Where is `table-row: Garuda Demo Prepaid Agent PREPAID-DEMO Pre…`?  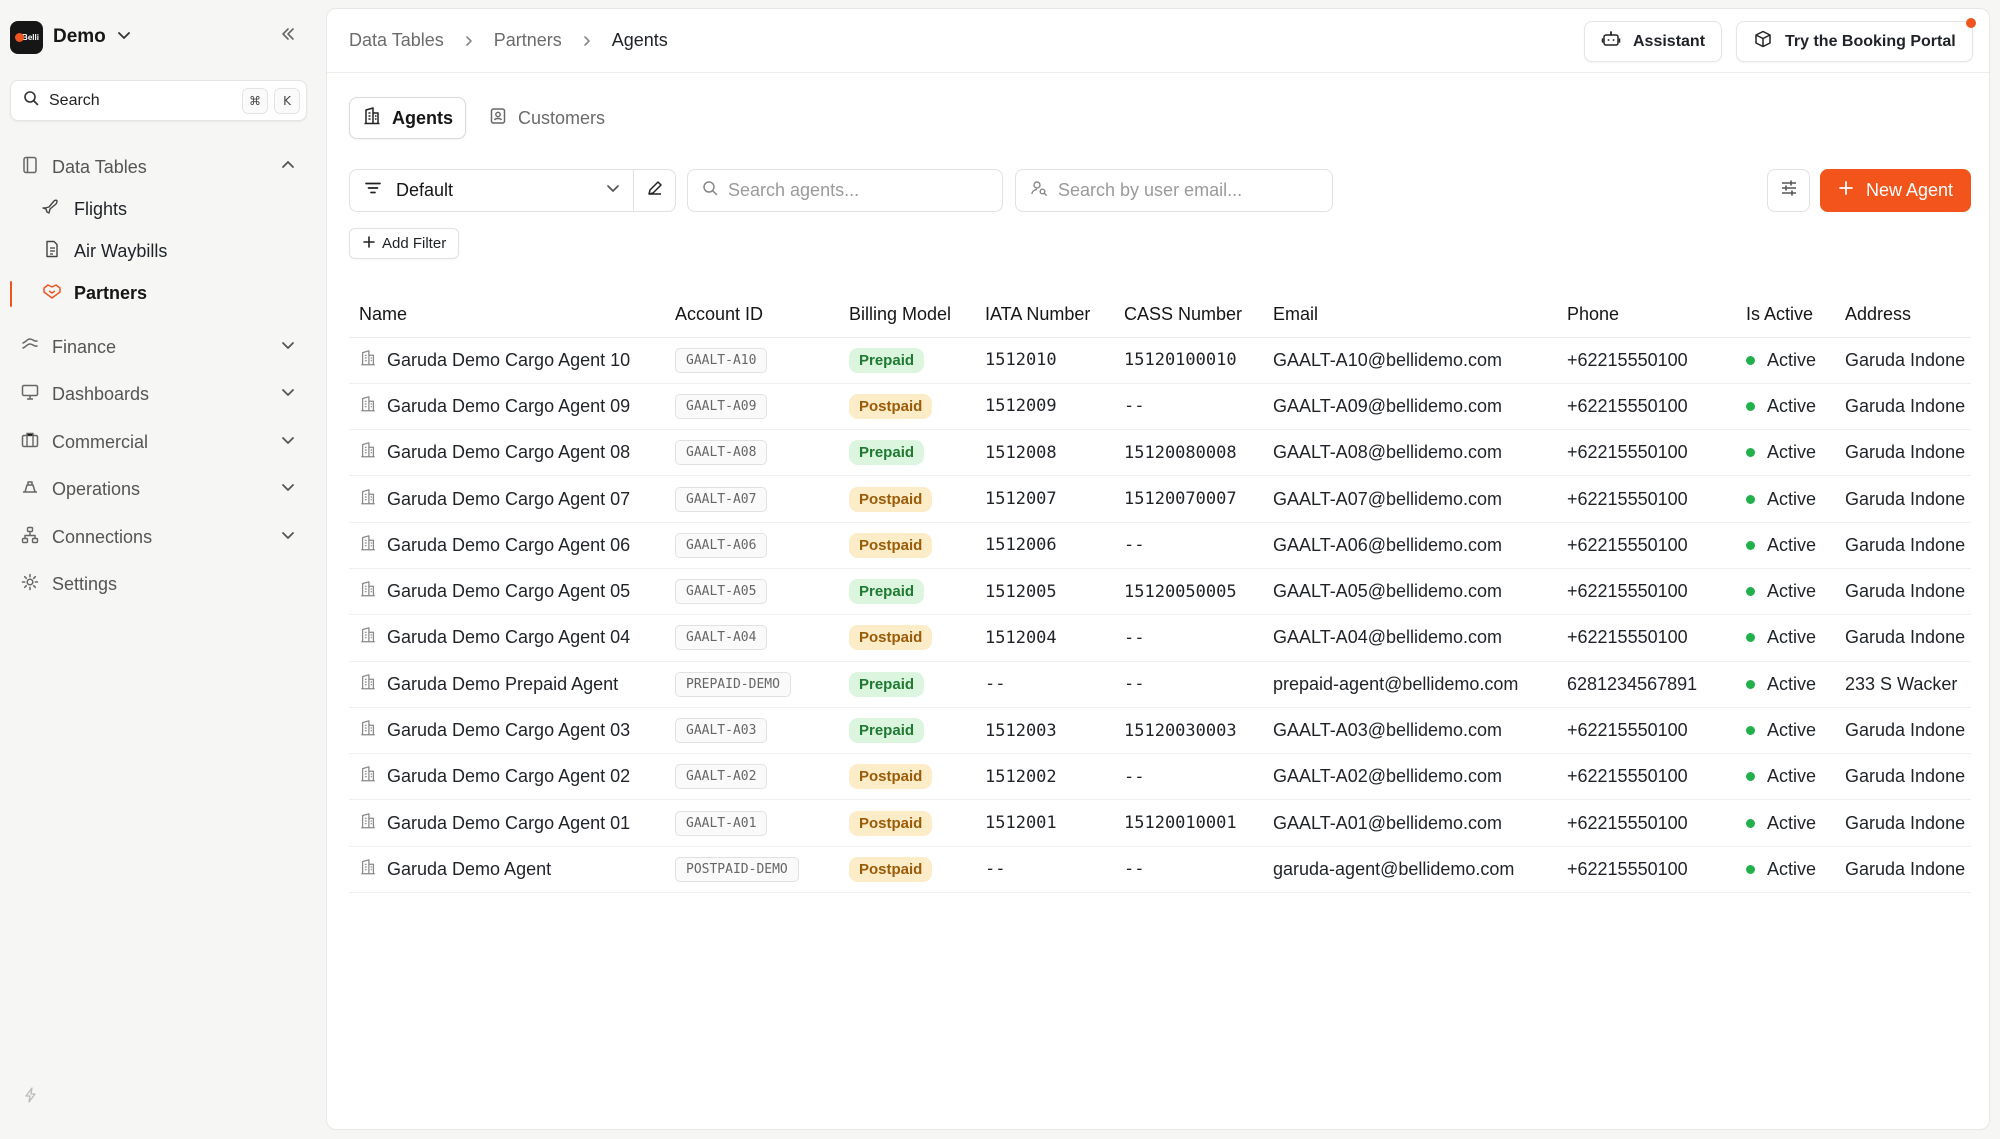
table-row: Garuda Demo Prepaid Agent PREPAID-DEMO Pre… is located at coordinates (1160, 684).